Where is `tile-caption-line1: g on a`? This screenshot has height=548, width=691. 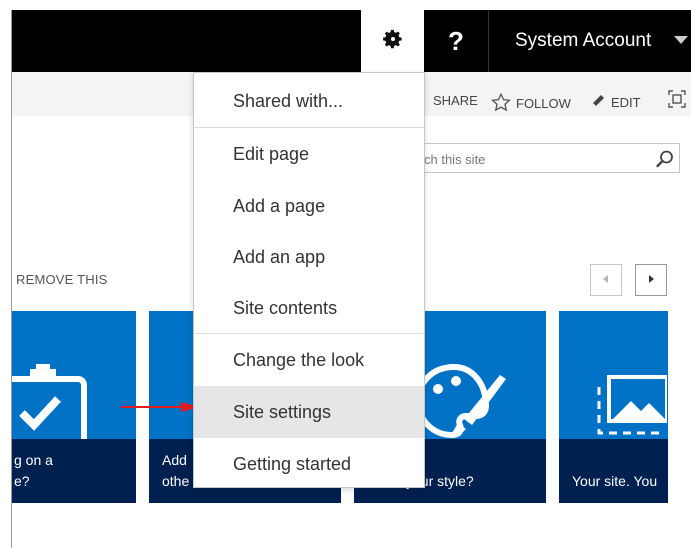
tile-caption-line1: g on a is located at coordinates (33, 460).